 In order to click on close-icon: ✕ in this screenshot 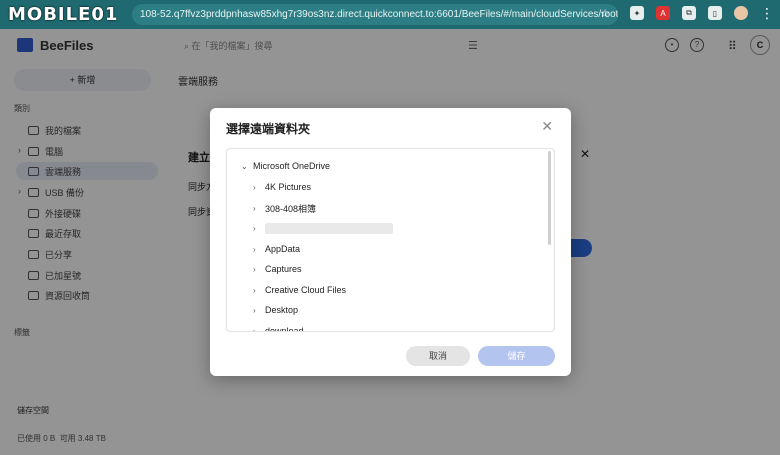, I will do `click(547, 126)`.